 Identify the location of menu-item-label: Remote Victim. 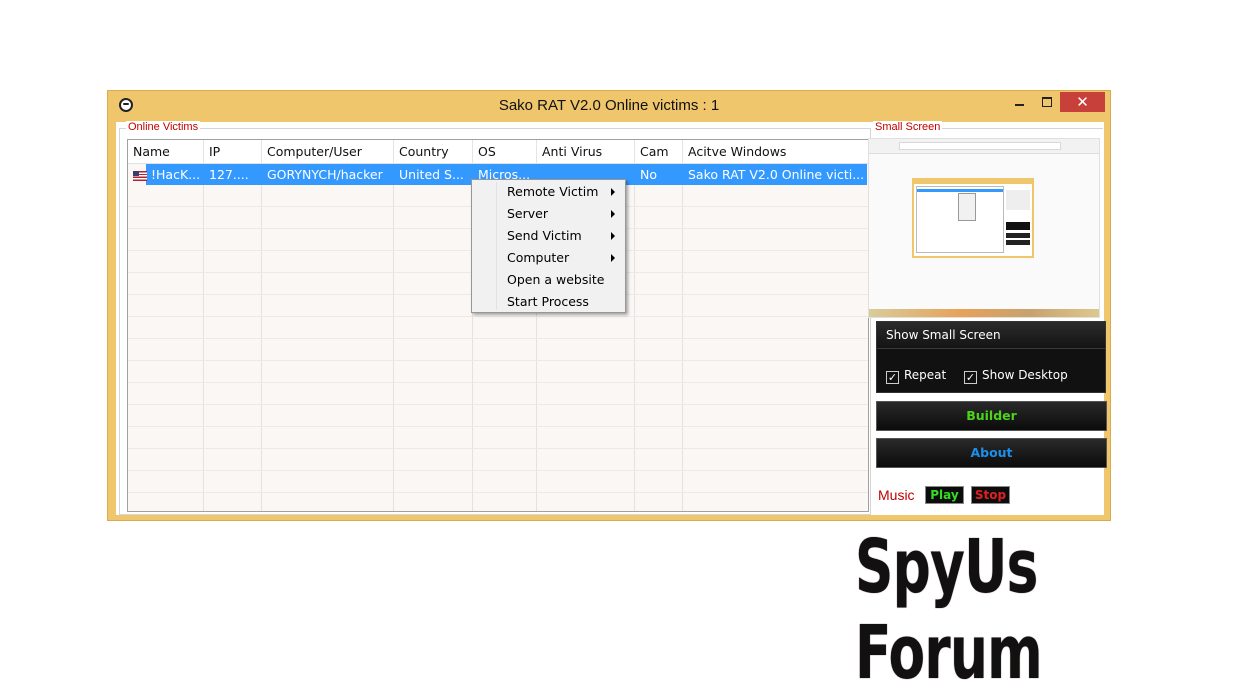
(553, 191).